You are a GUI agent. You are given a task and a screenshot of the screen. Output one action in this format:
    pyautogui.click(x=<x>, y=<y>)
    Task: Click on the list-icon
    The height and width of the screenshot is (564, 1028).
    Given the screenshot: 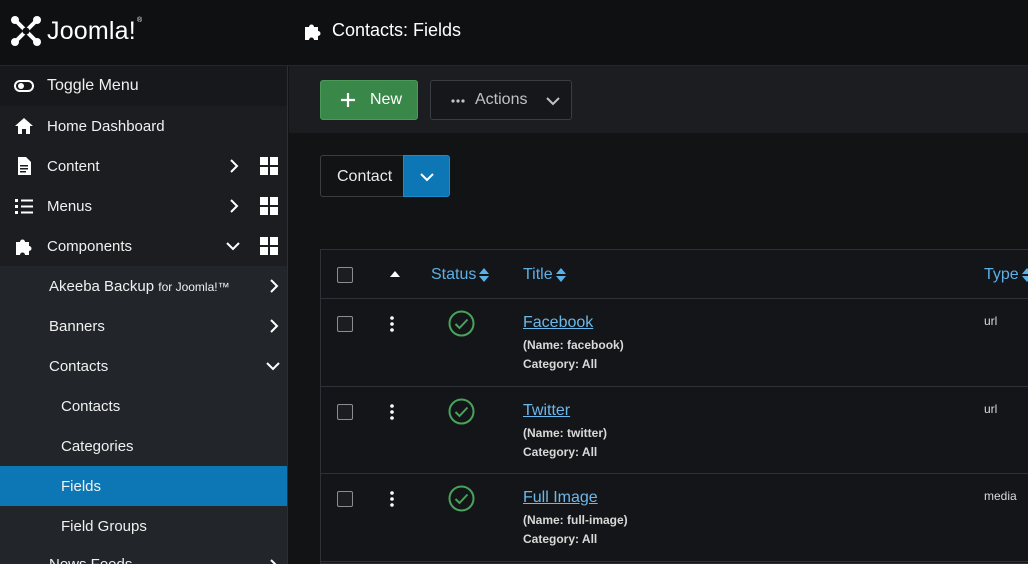 What is the action you would take?
    pyautogui.click(x=24, y=206)
    